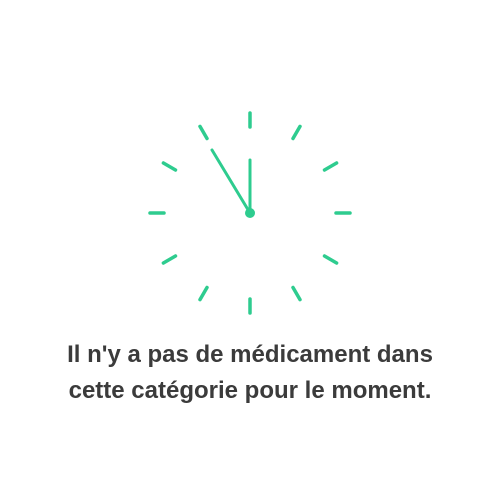  What do you see at coordinates (250, 390) in the screenshot?
I see `empty-state-message-line-2: cette catégorie pour le moment.` at bounding box center [250, 390].